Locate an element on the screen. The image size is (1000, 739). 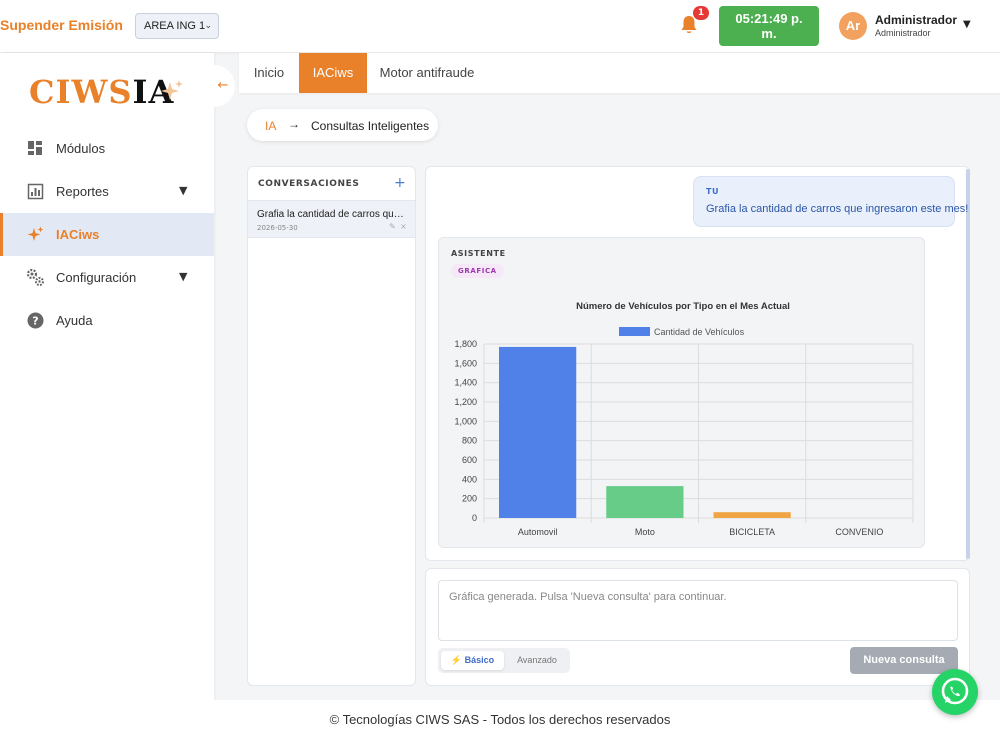
chat-scrollbar is located at coordinates (968, 364).